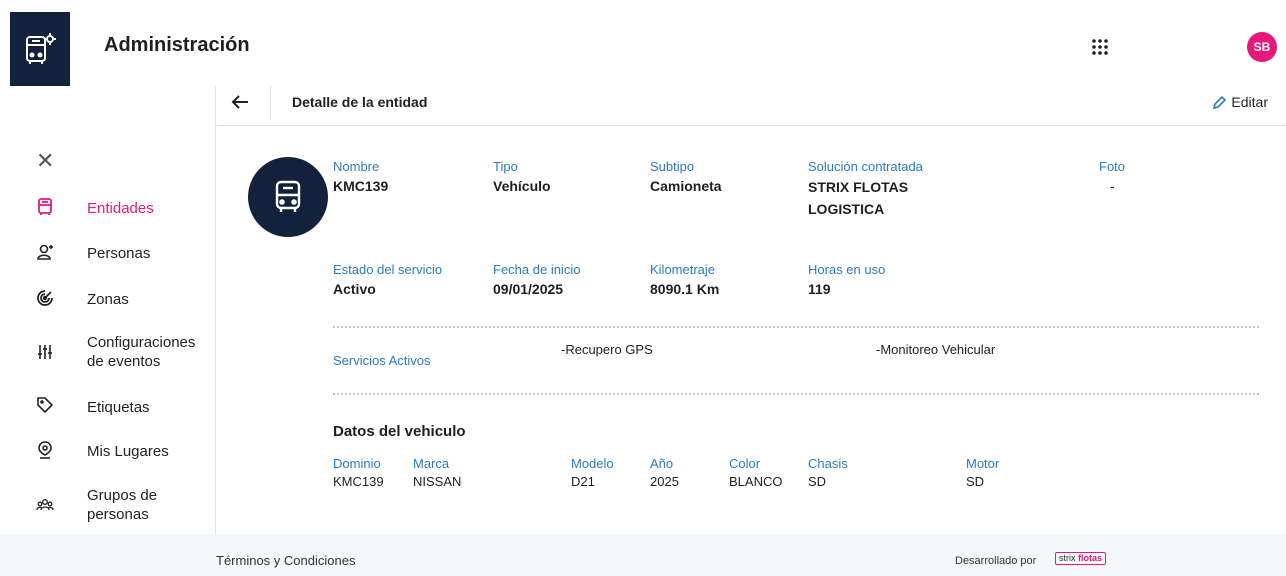  What do you see at coordinates (983, 463) in the screenshot?
I see `field-label: Motor` at bounding box center [983, 463].